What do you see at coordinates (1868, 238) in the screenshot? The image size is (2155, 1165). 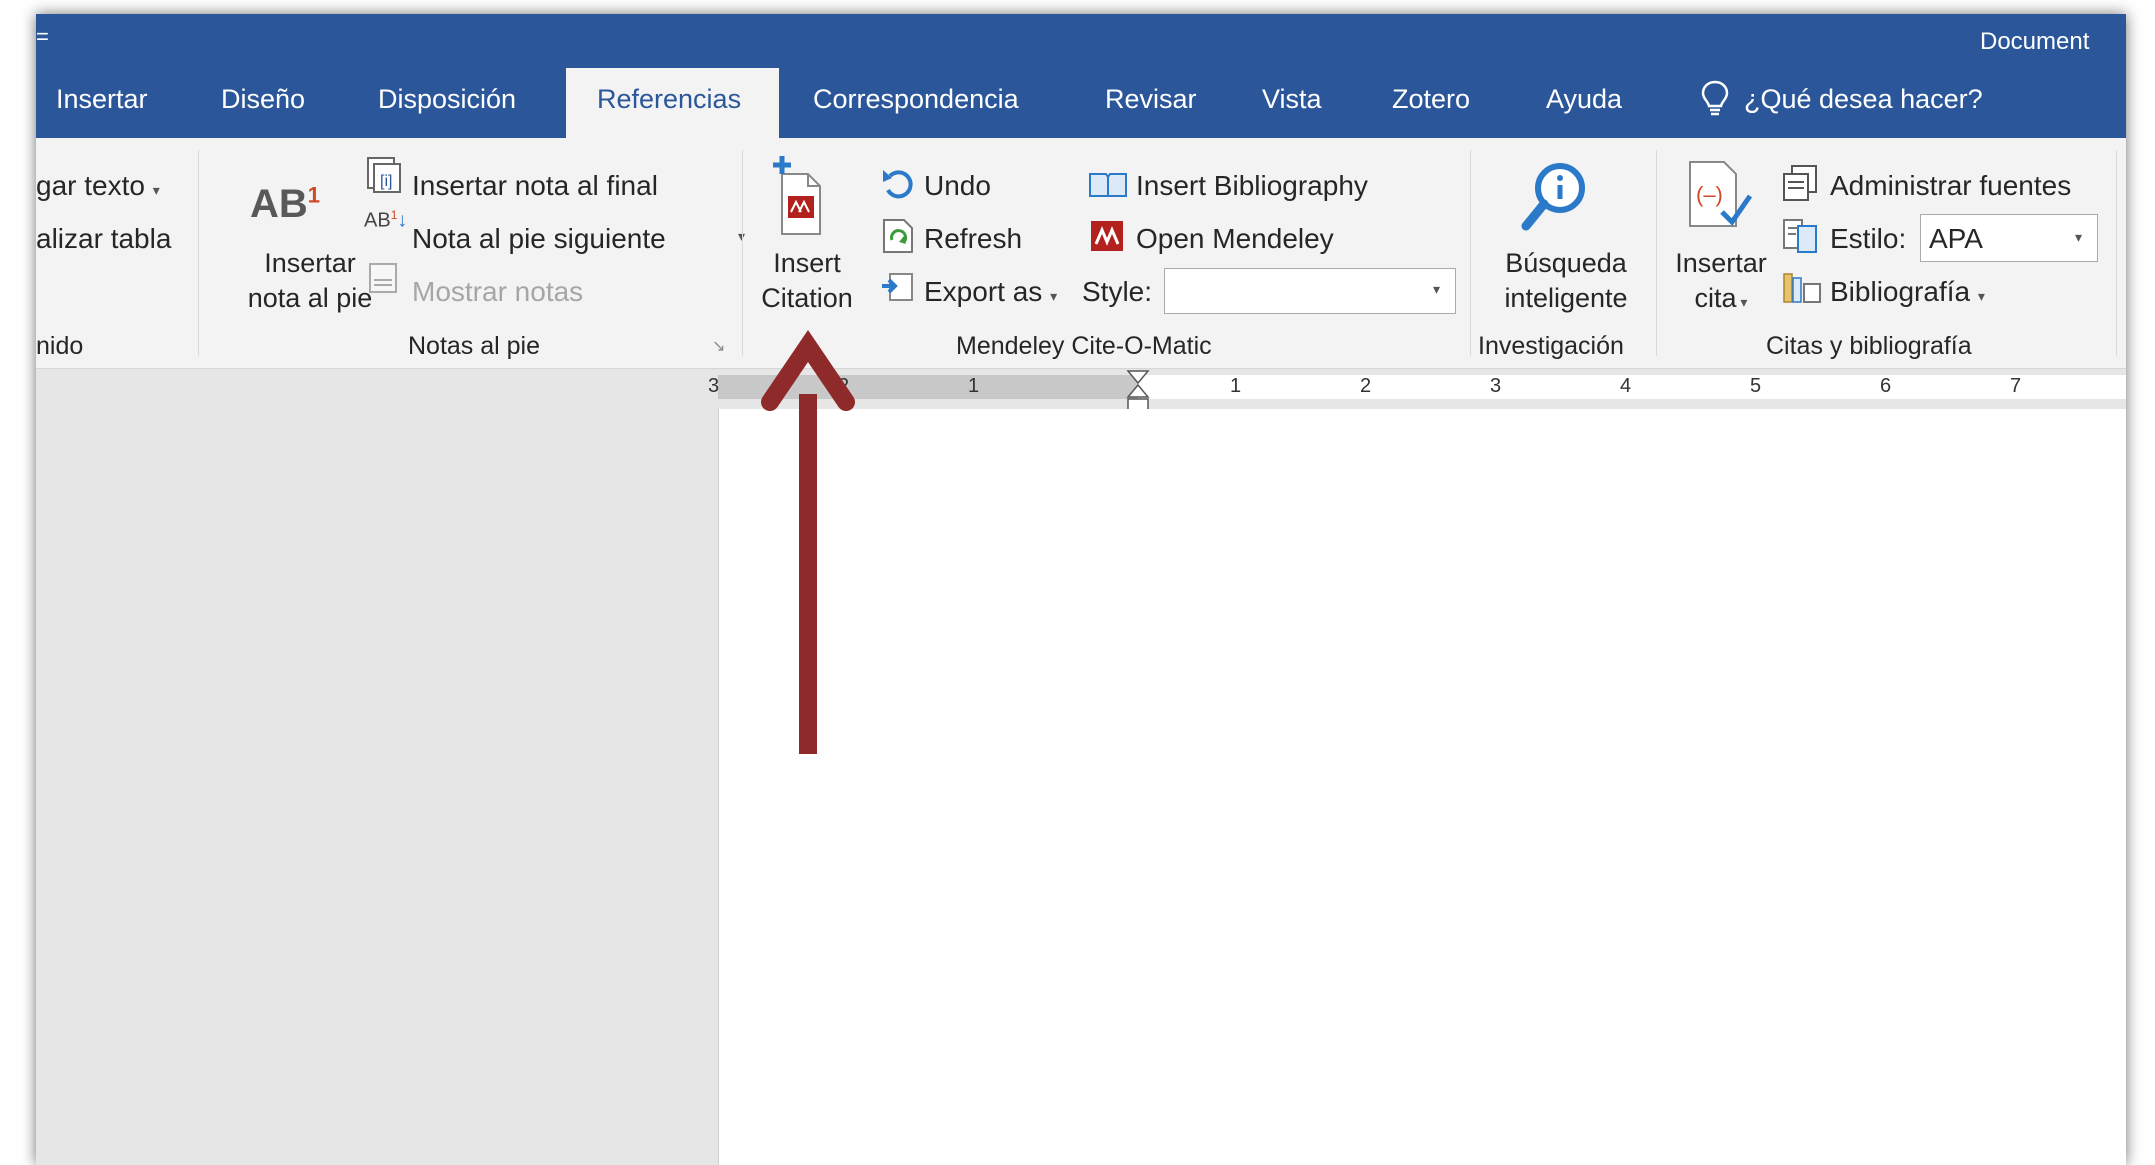 I see `cite-style-label: Estilo:` at bounding box center [1868, 238].